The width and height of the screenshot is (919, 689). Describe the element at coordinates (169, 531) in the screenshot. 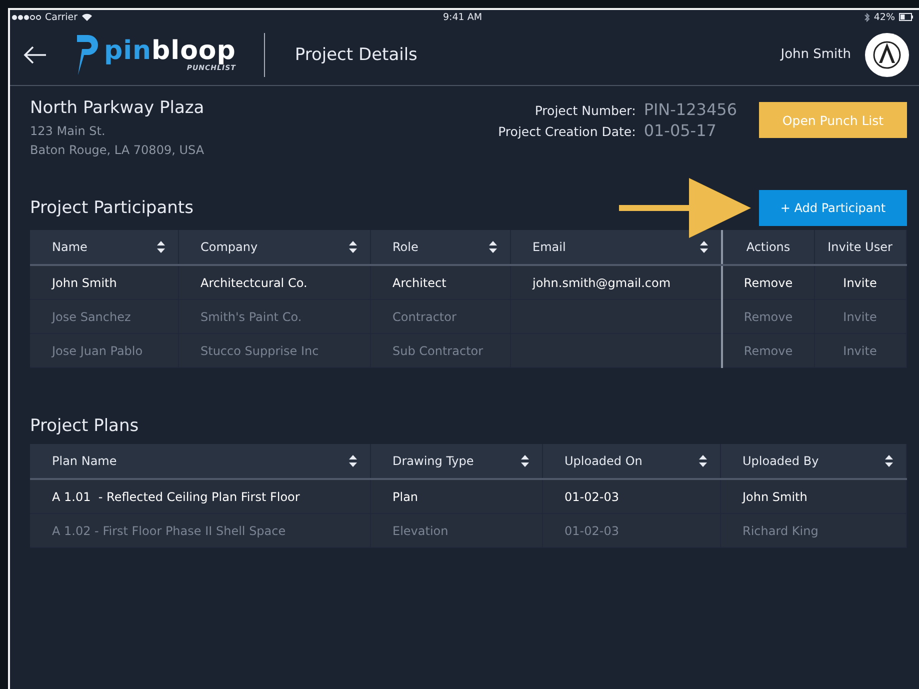

I see `table-cell: A 1.02 - First Floor Phase II Shell Space` at that location.